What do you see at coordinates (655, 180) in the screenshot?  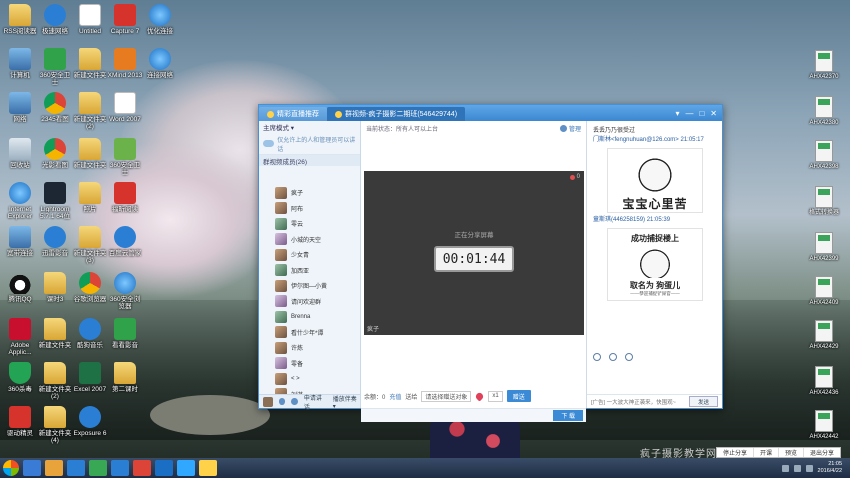 I see `sticker-image: 宝宝心里苦` at bounding box center [655, 180].